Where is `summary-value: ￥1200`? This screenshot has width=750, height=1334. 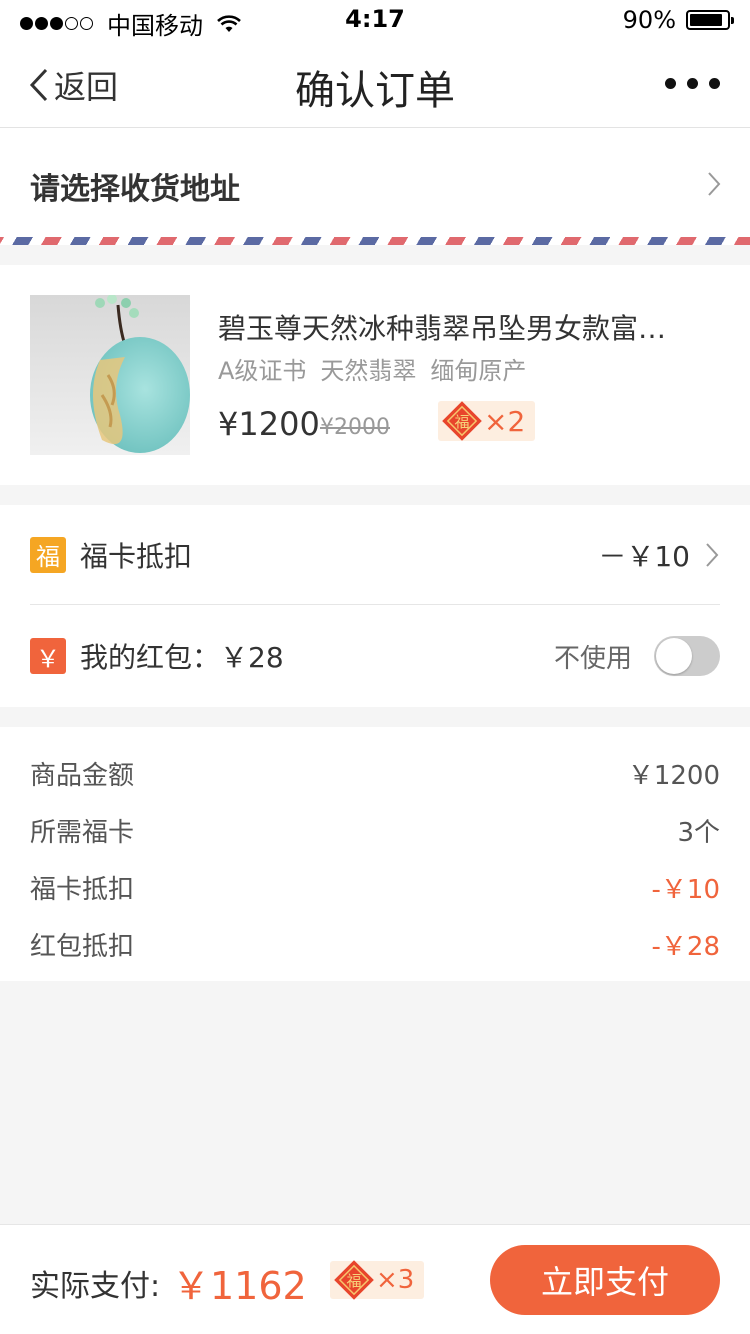 summary-value: ￥1200 is located at coordinates (673, 776).